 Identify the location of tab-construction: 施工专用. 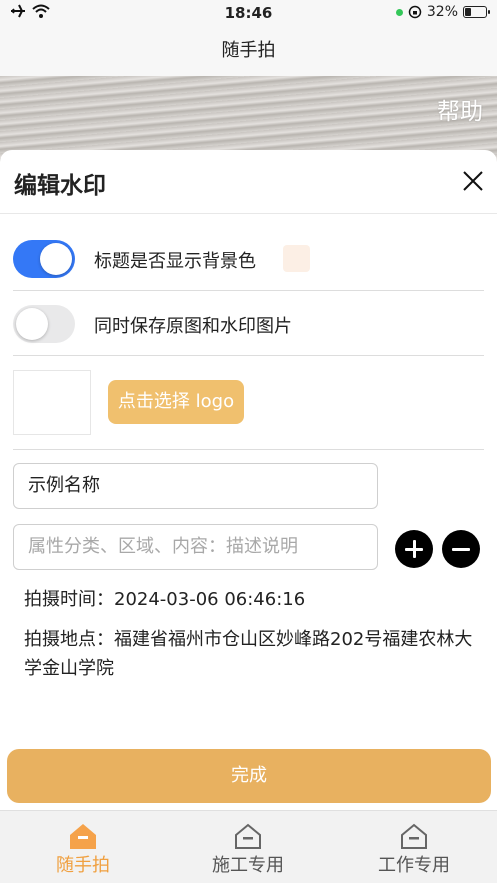
(248, 847).